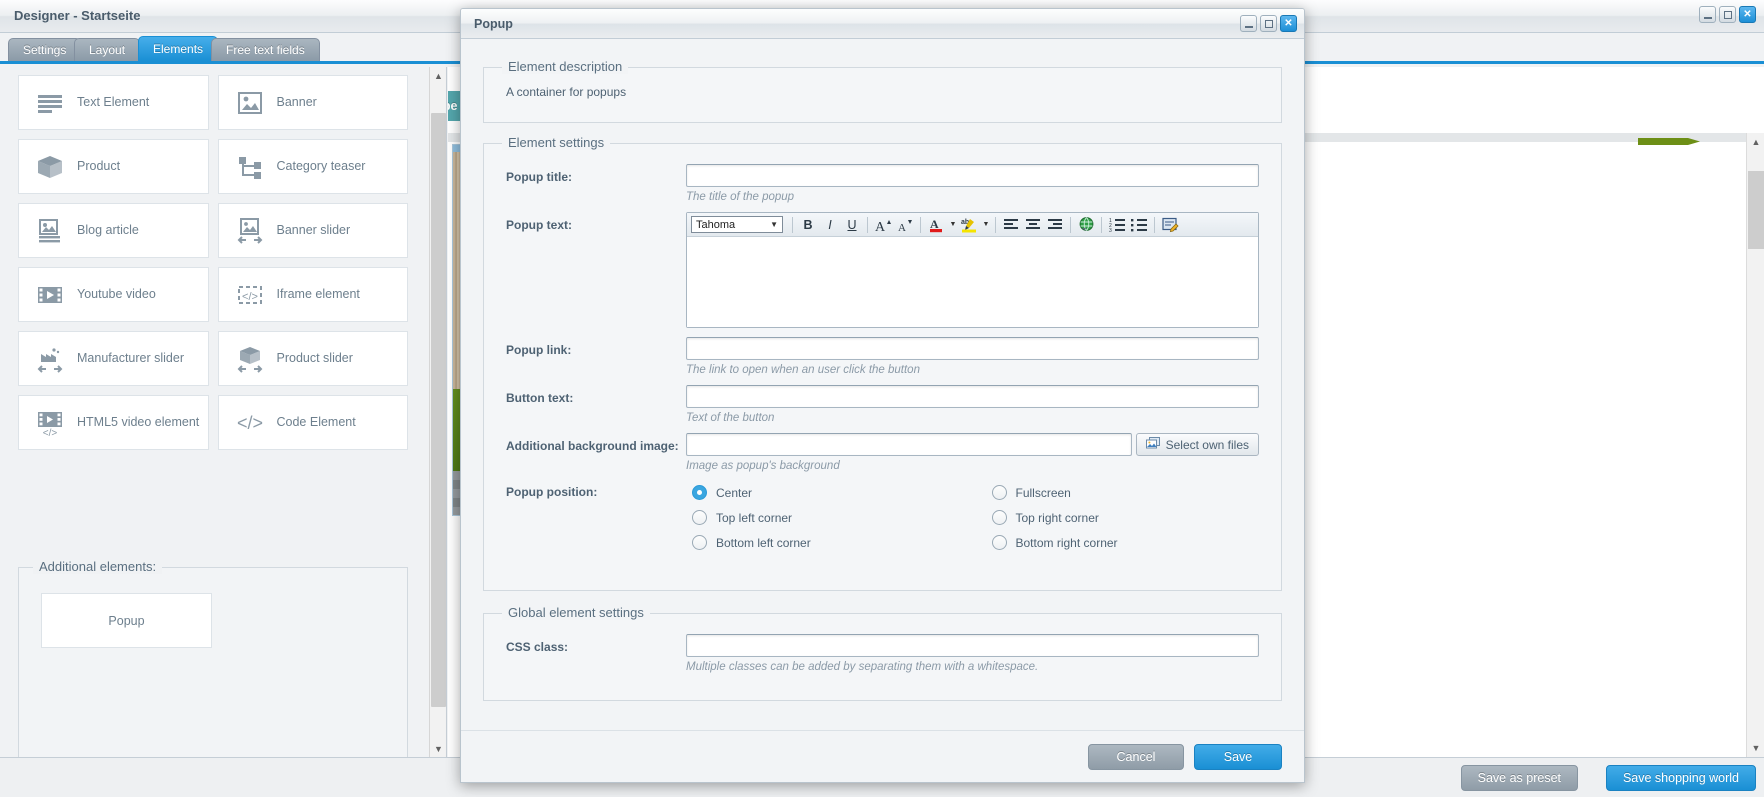 The width and height of the screenshot is (1764, 797). What do you see at coordinates (1055, 224) in the screenshot?
I see `align-right-icon` at bounding box center [1055, 224].